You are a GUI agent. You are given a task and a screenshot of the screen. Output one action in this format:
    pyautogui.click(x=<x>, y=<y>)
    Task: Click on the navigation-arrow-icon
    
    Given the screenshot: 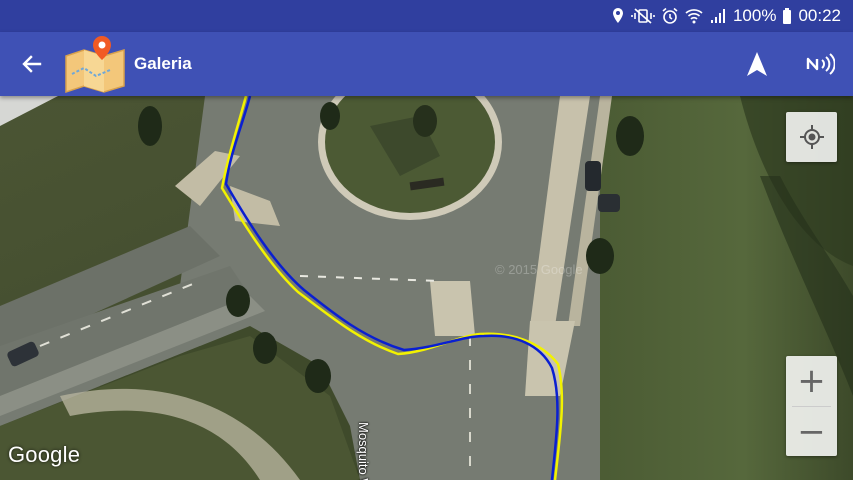 What is the action you would take?
    pyautogui.click(x=757, y=64)
    